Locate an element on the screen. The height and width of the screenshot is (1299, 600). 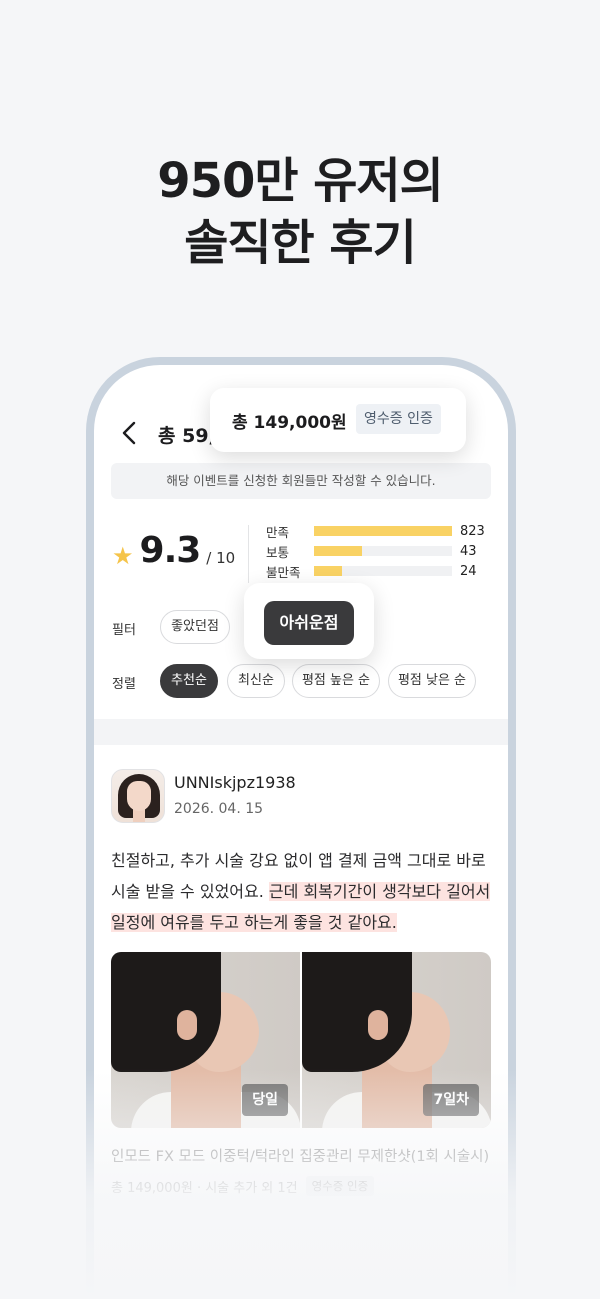
rating-label: 불만족 is located at coordinates (283, 572).